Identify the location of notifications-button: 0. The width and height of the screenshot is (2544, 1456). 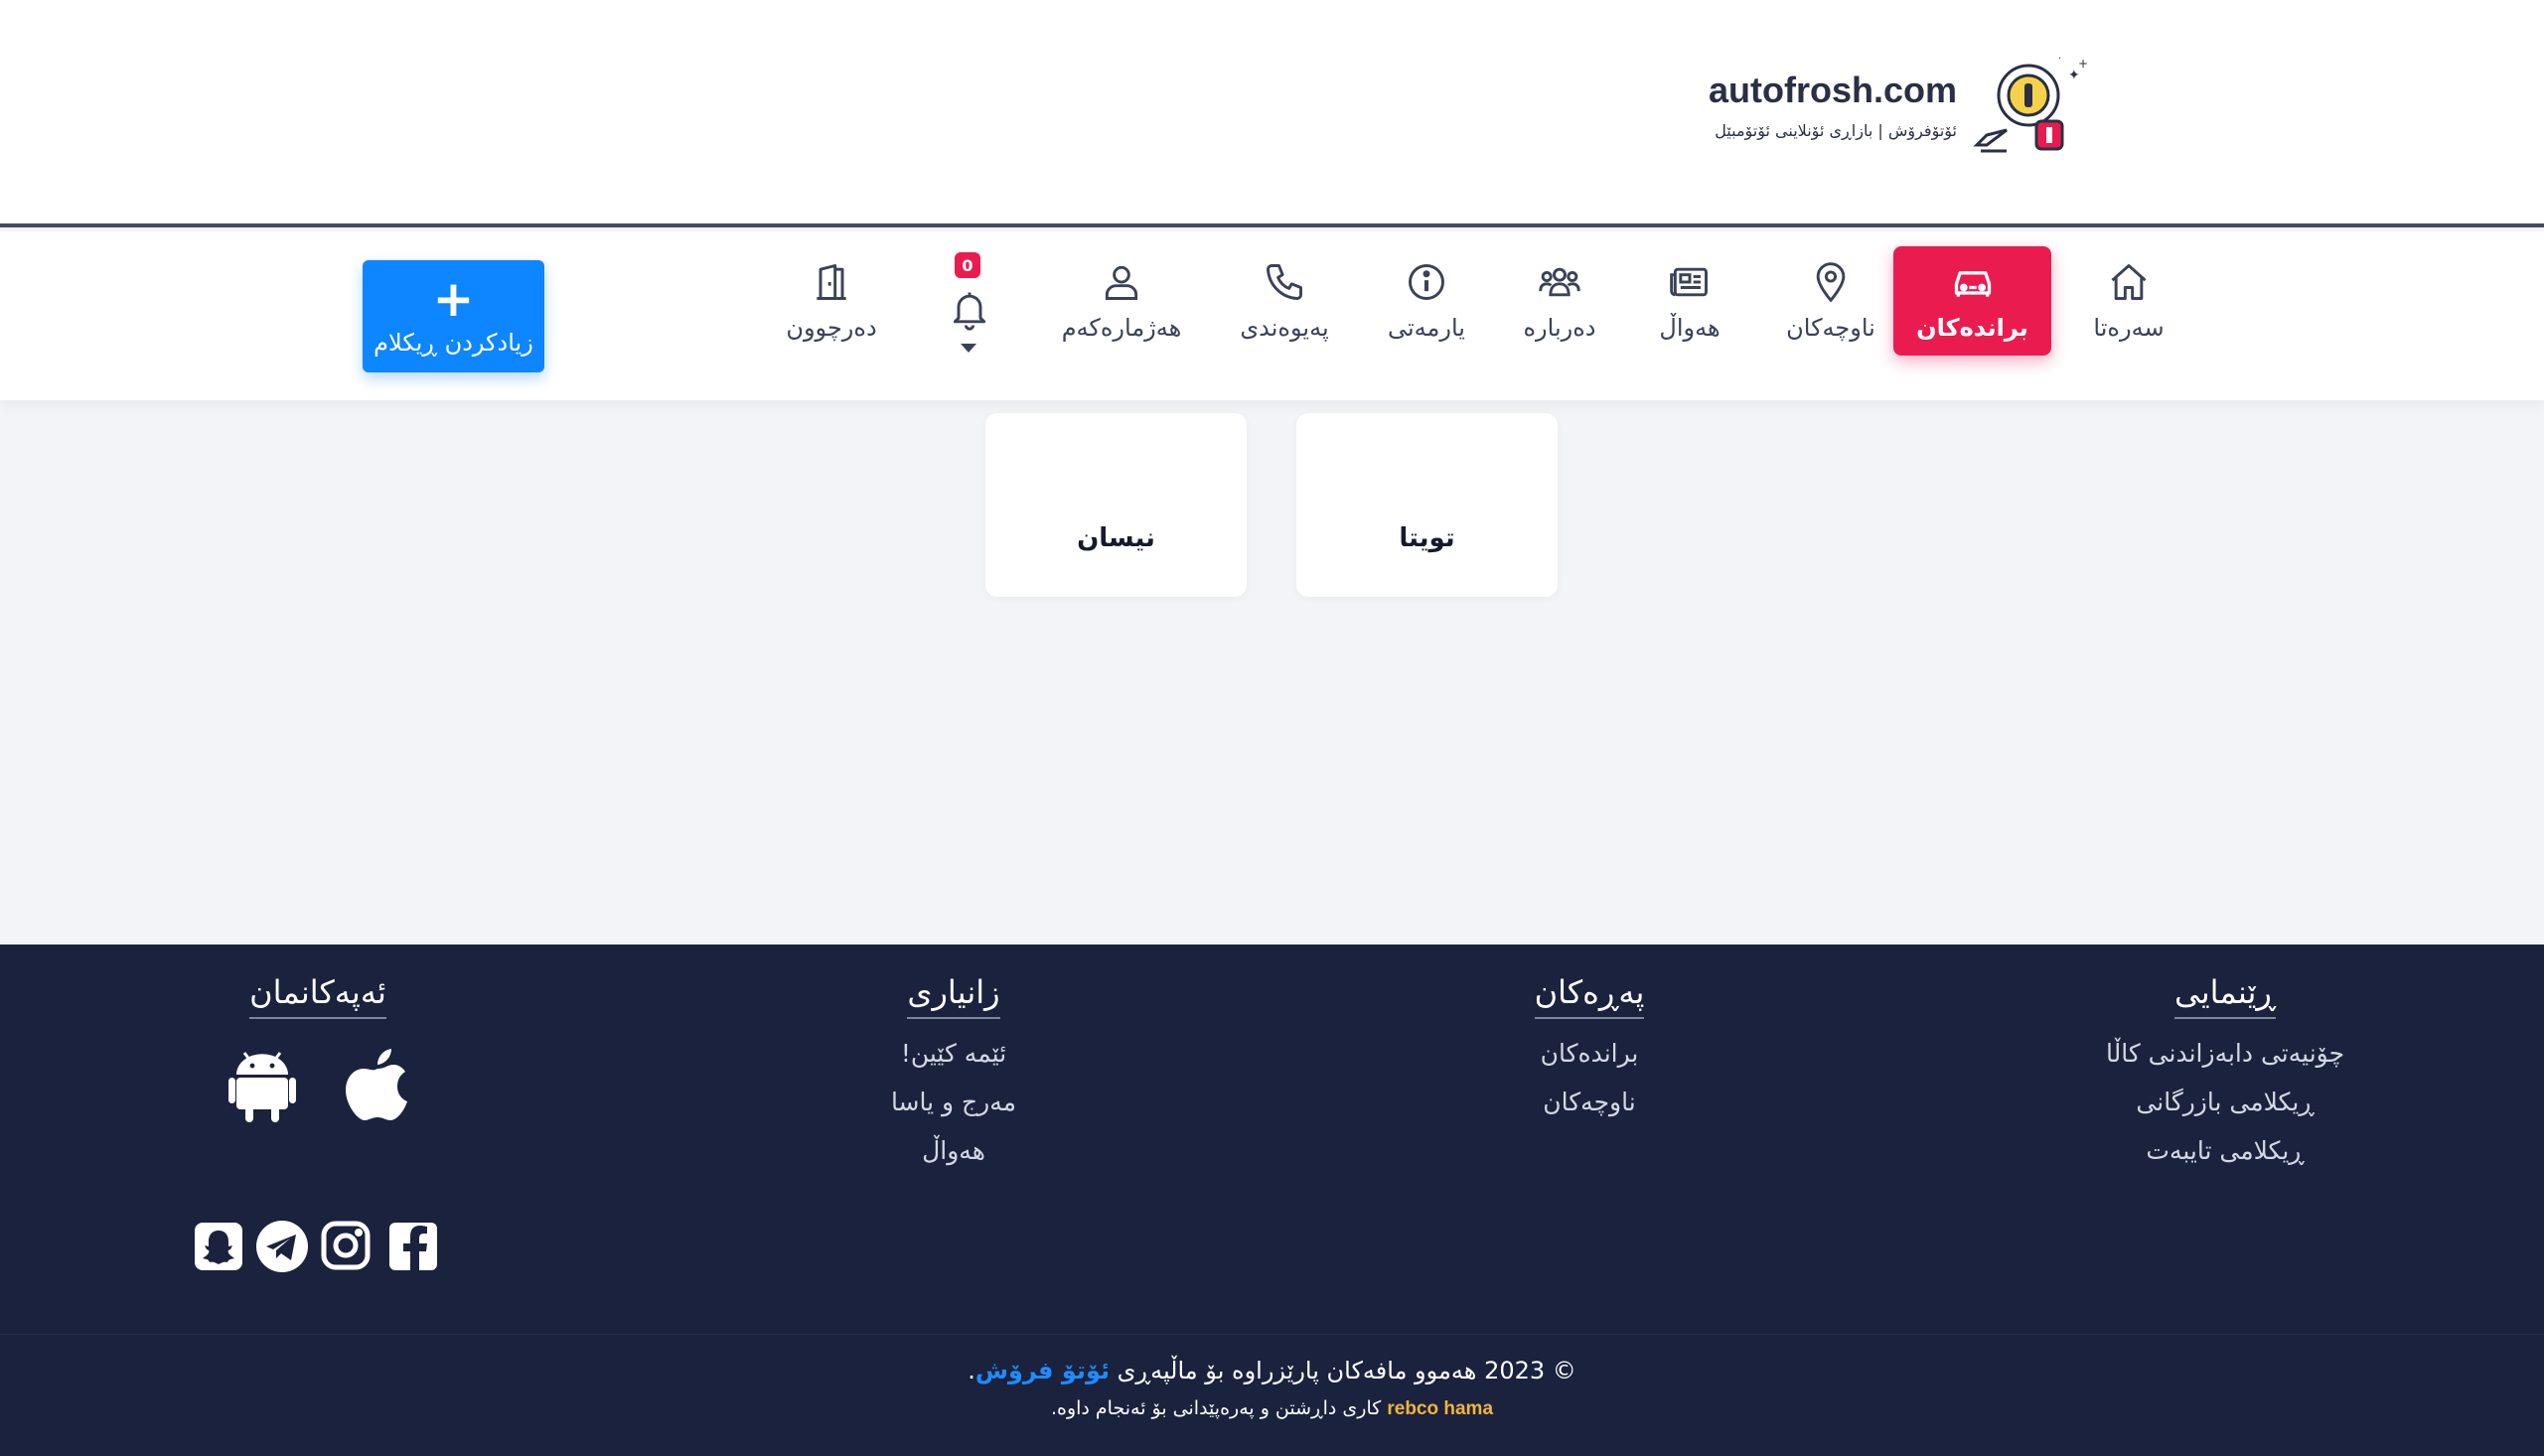
(968, 305).